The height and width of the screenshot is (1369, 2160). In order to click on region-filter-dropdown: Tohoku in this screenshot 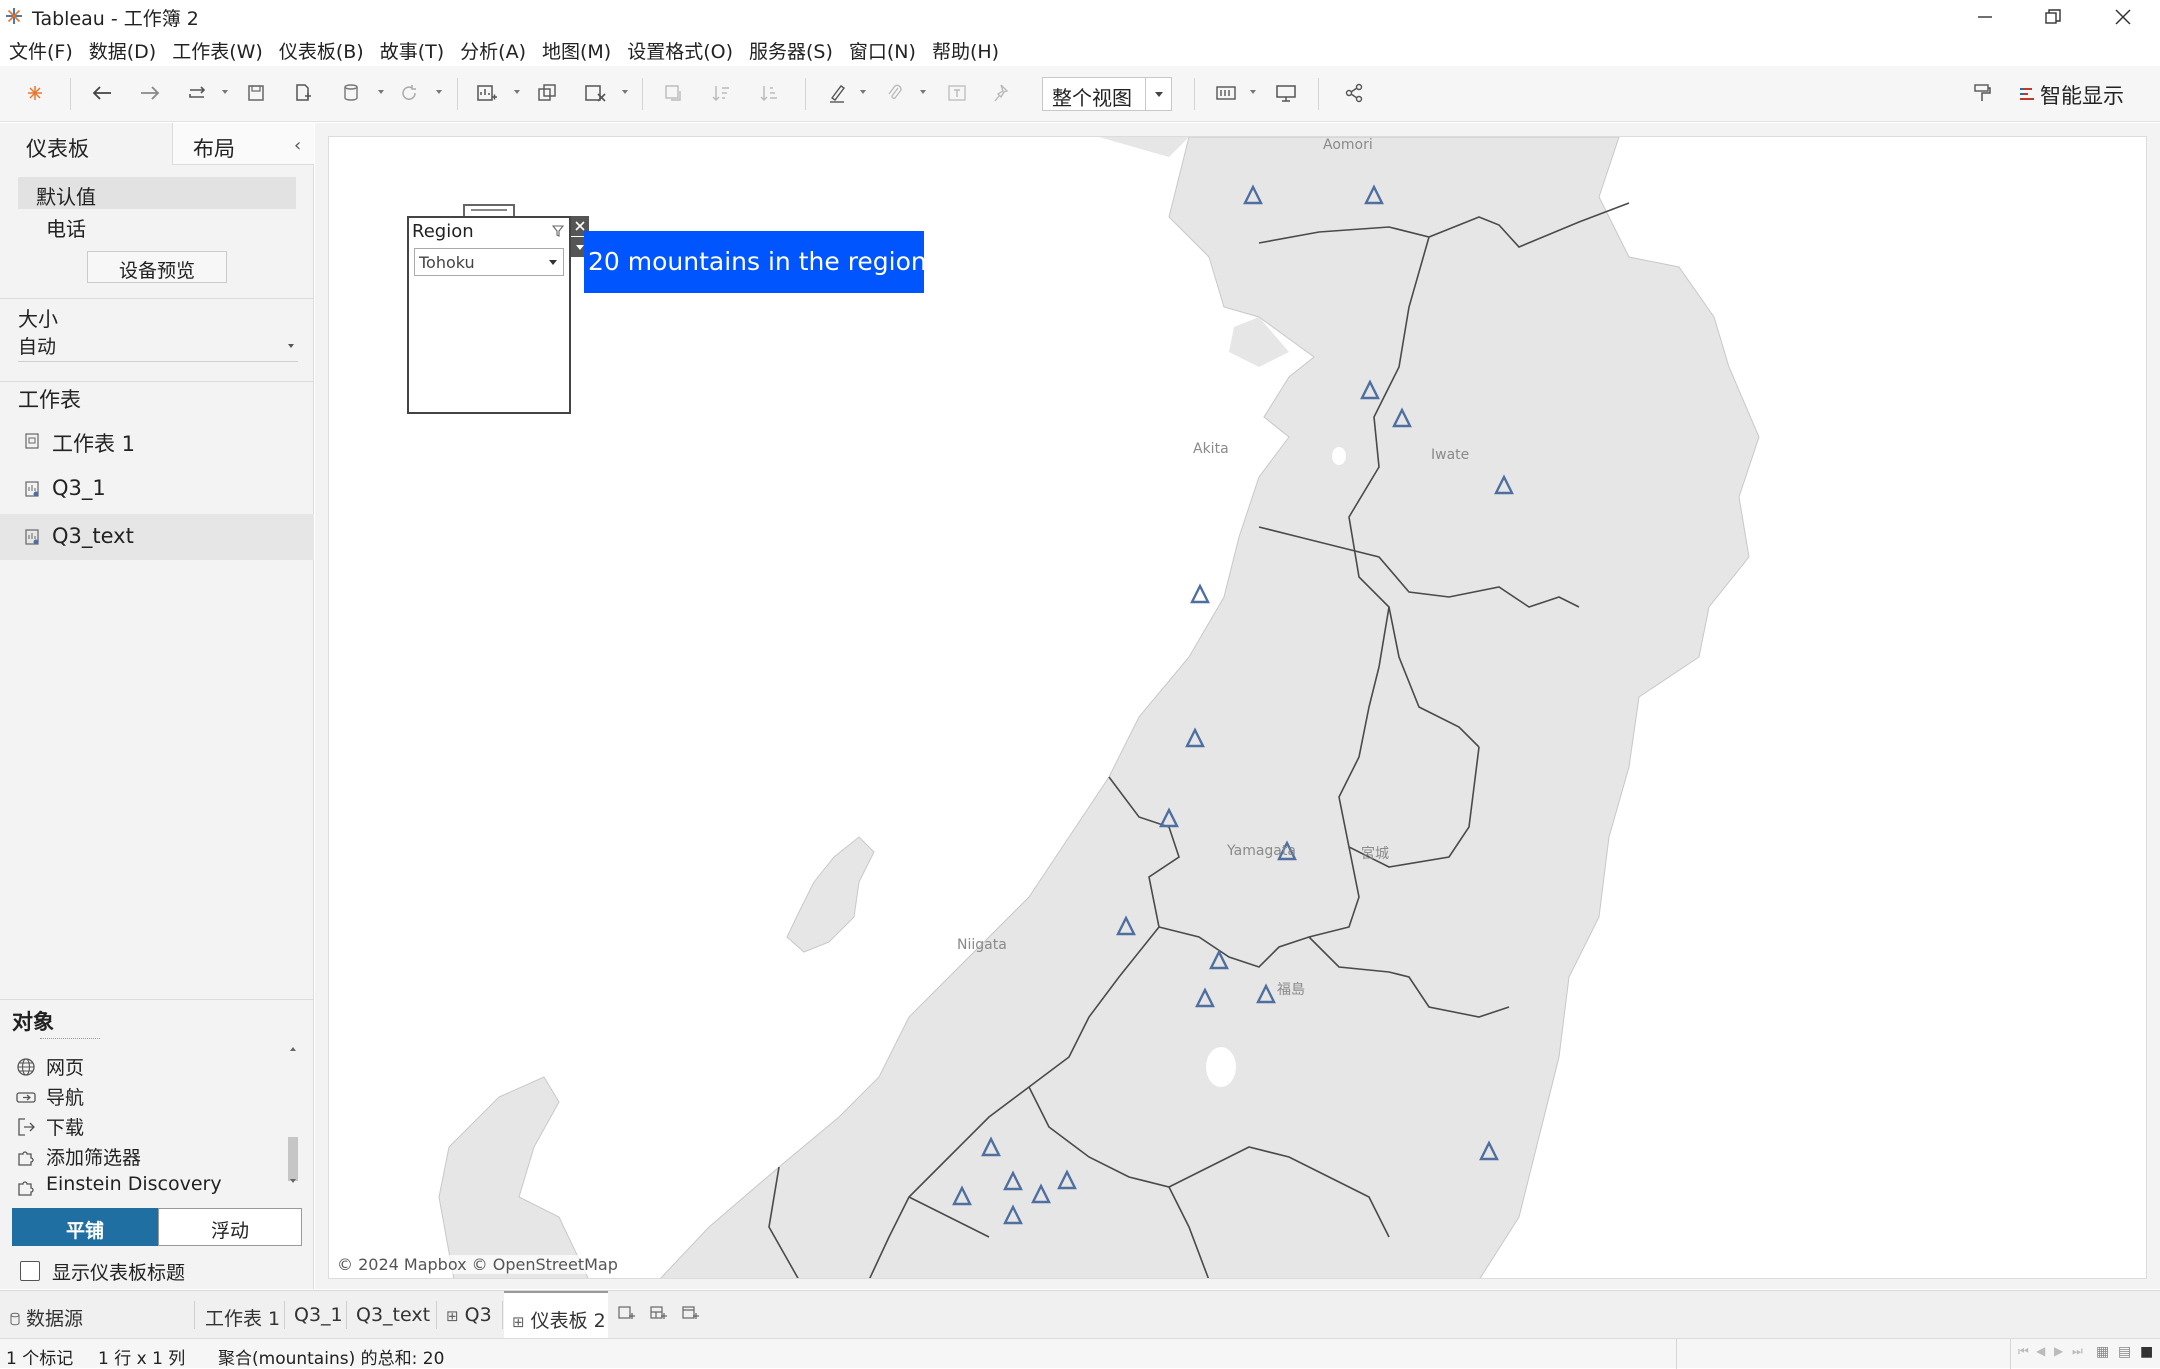, I will do `click(489, 262)`.